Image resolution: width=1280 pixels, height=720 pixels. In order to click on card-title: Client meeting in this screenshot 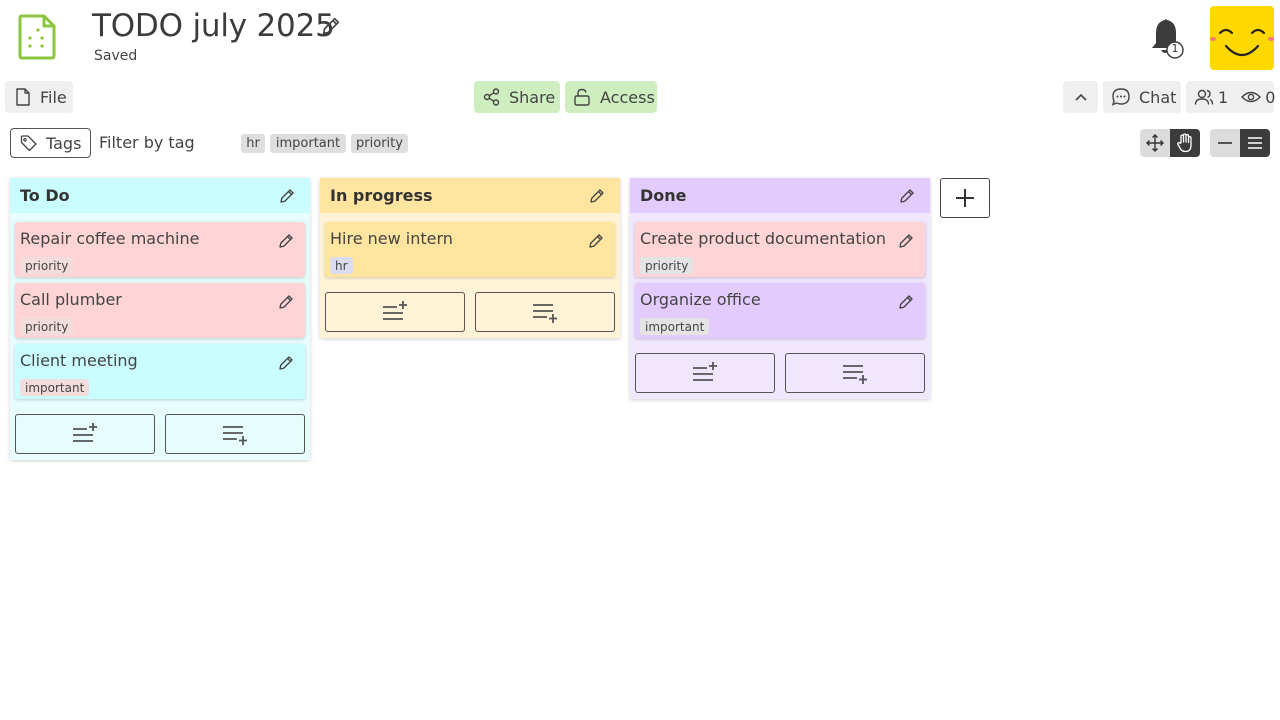, I will do `click(79, 360)`.